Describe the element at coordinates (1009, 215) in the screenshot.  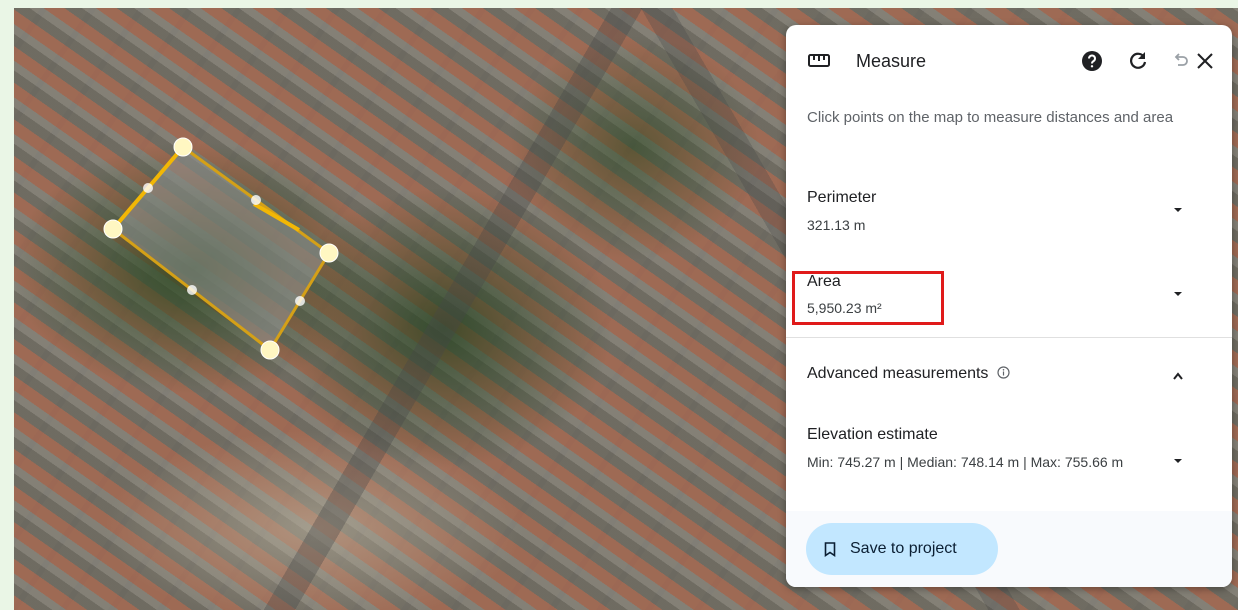
I see `perimeter-row: Perimeter 321.13 m` at that location.